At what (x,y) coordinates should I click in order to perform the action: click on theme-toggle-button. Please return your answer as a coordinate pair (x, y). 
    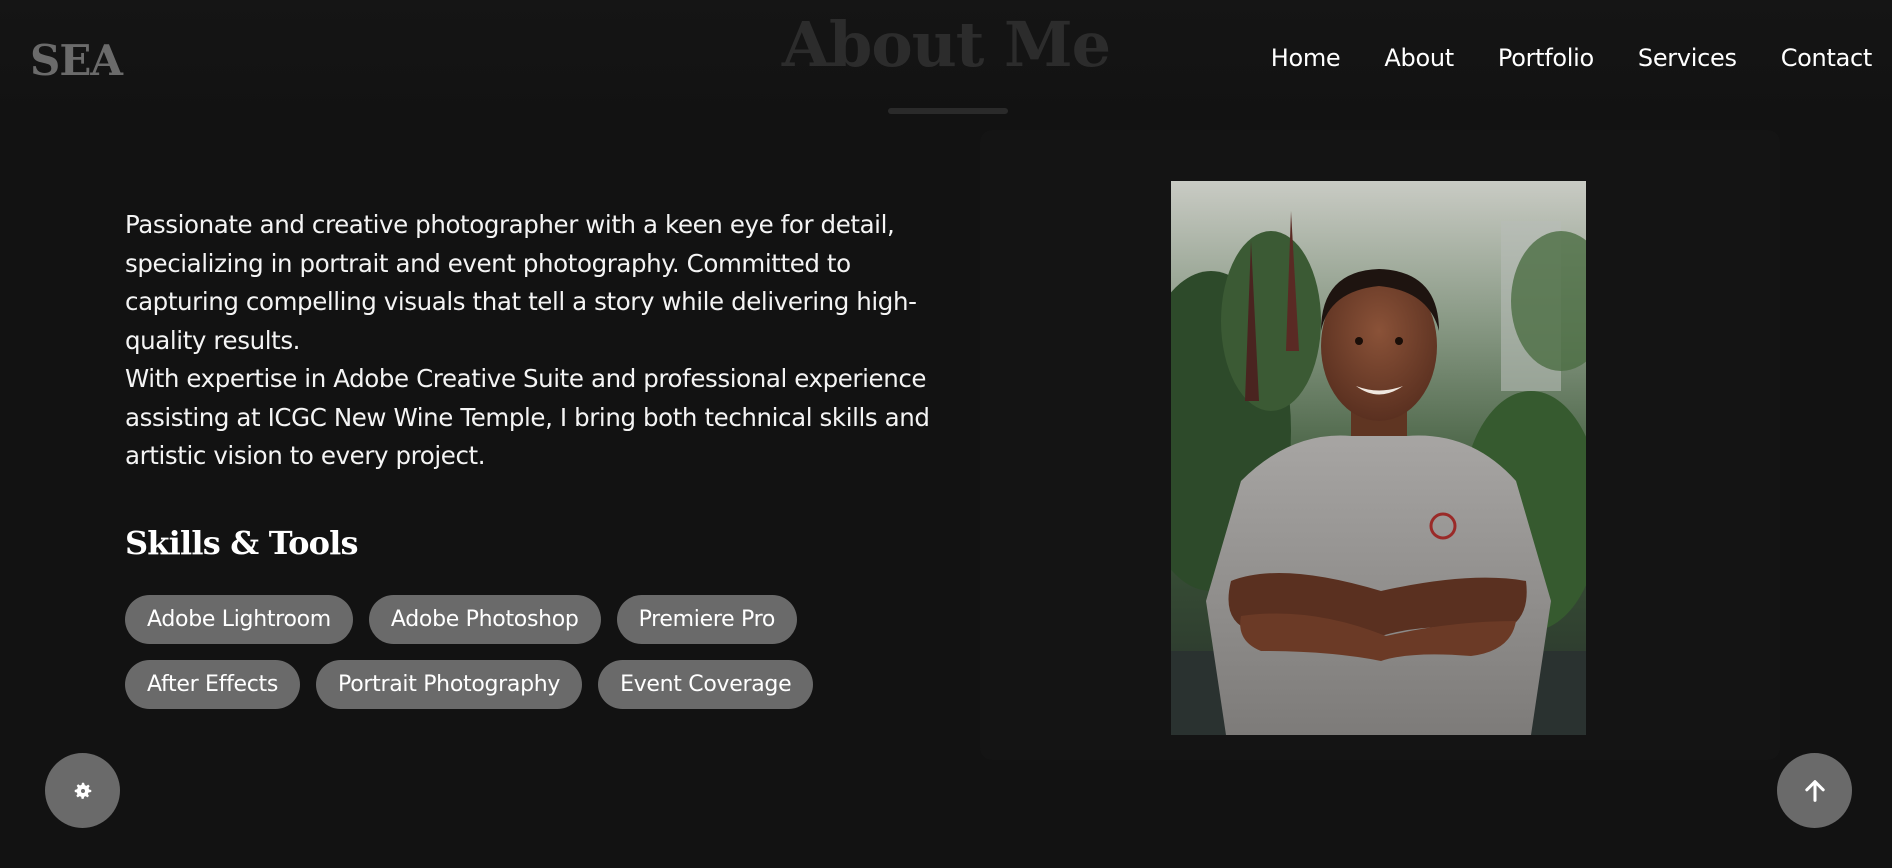
    Looking at the image, I should click on (82, 790).